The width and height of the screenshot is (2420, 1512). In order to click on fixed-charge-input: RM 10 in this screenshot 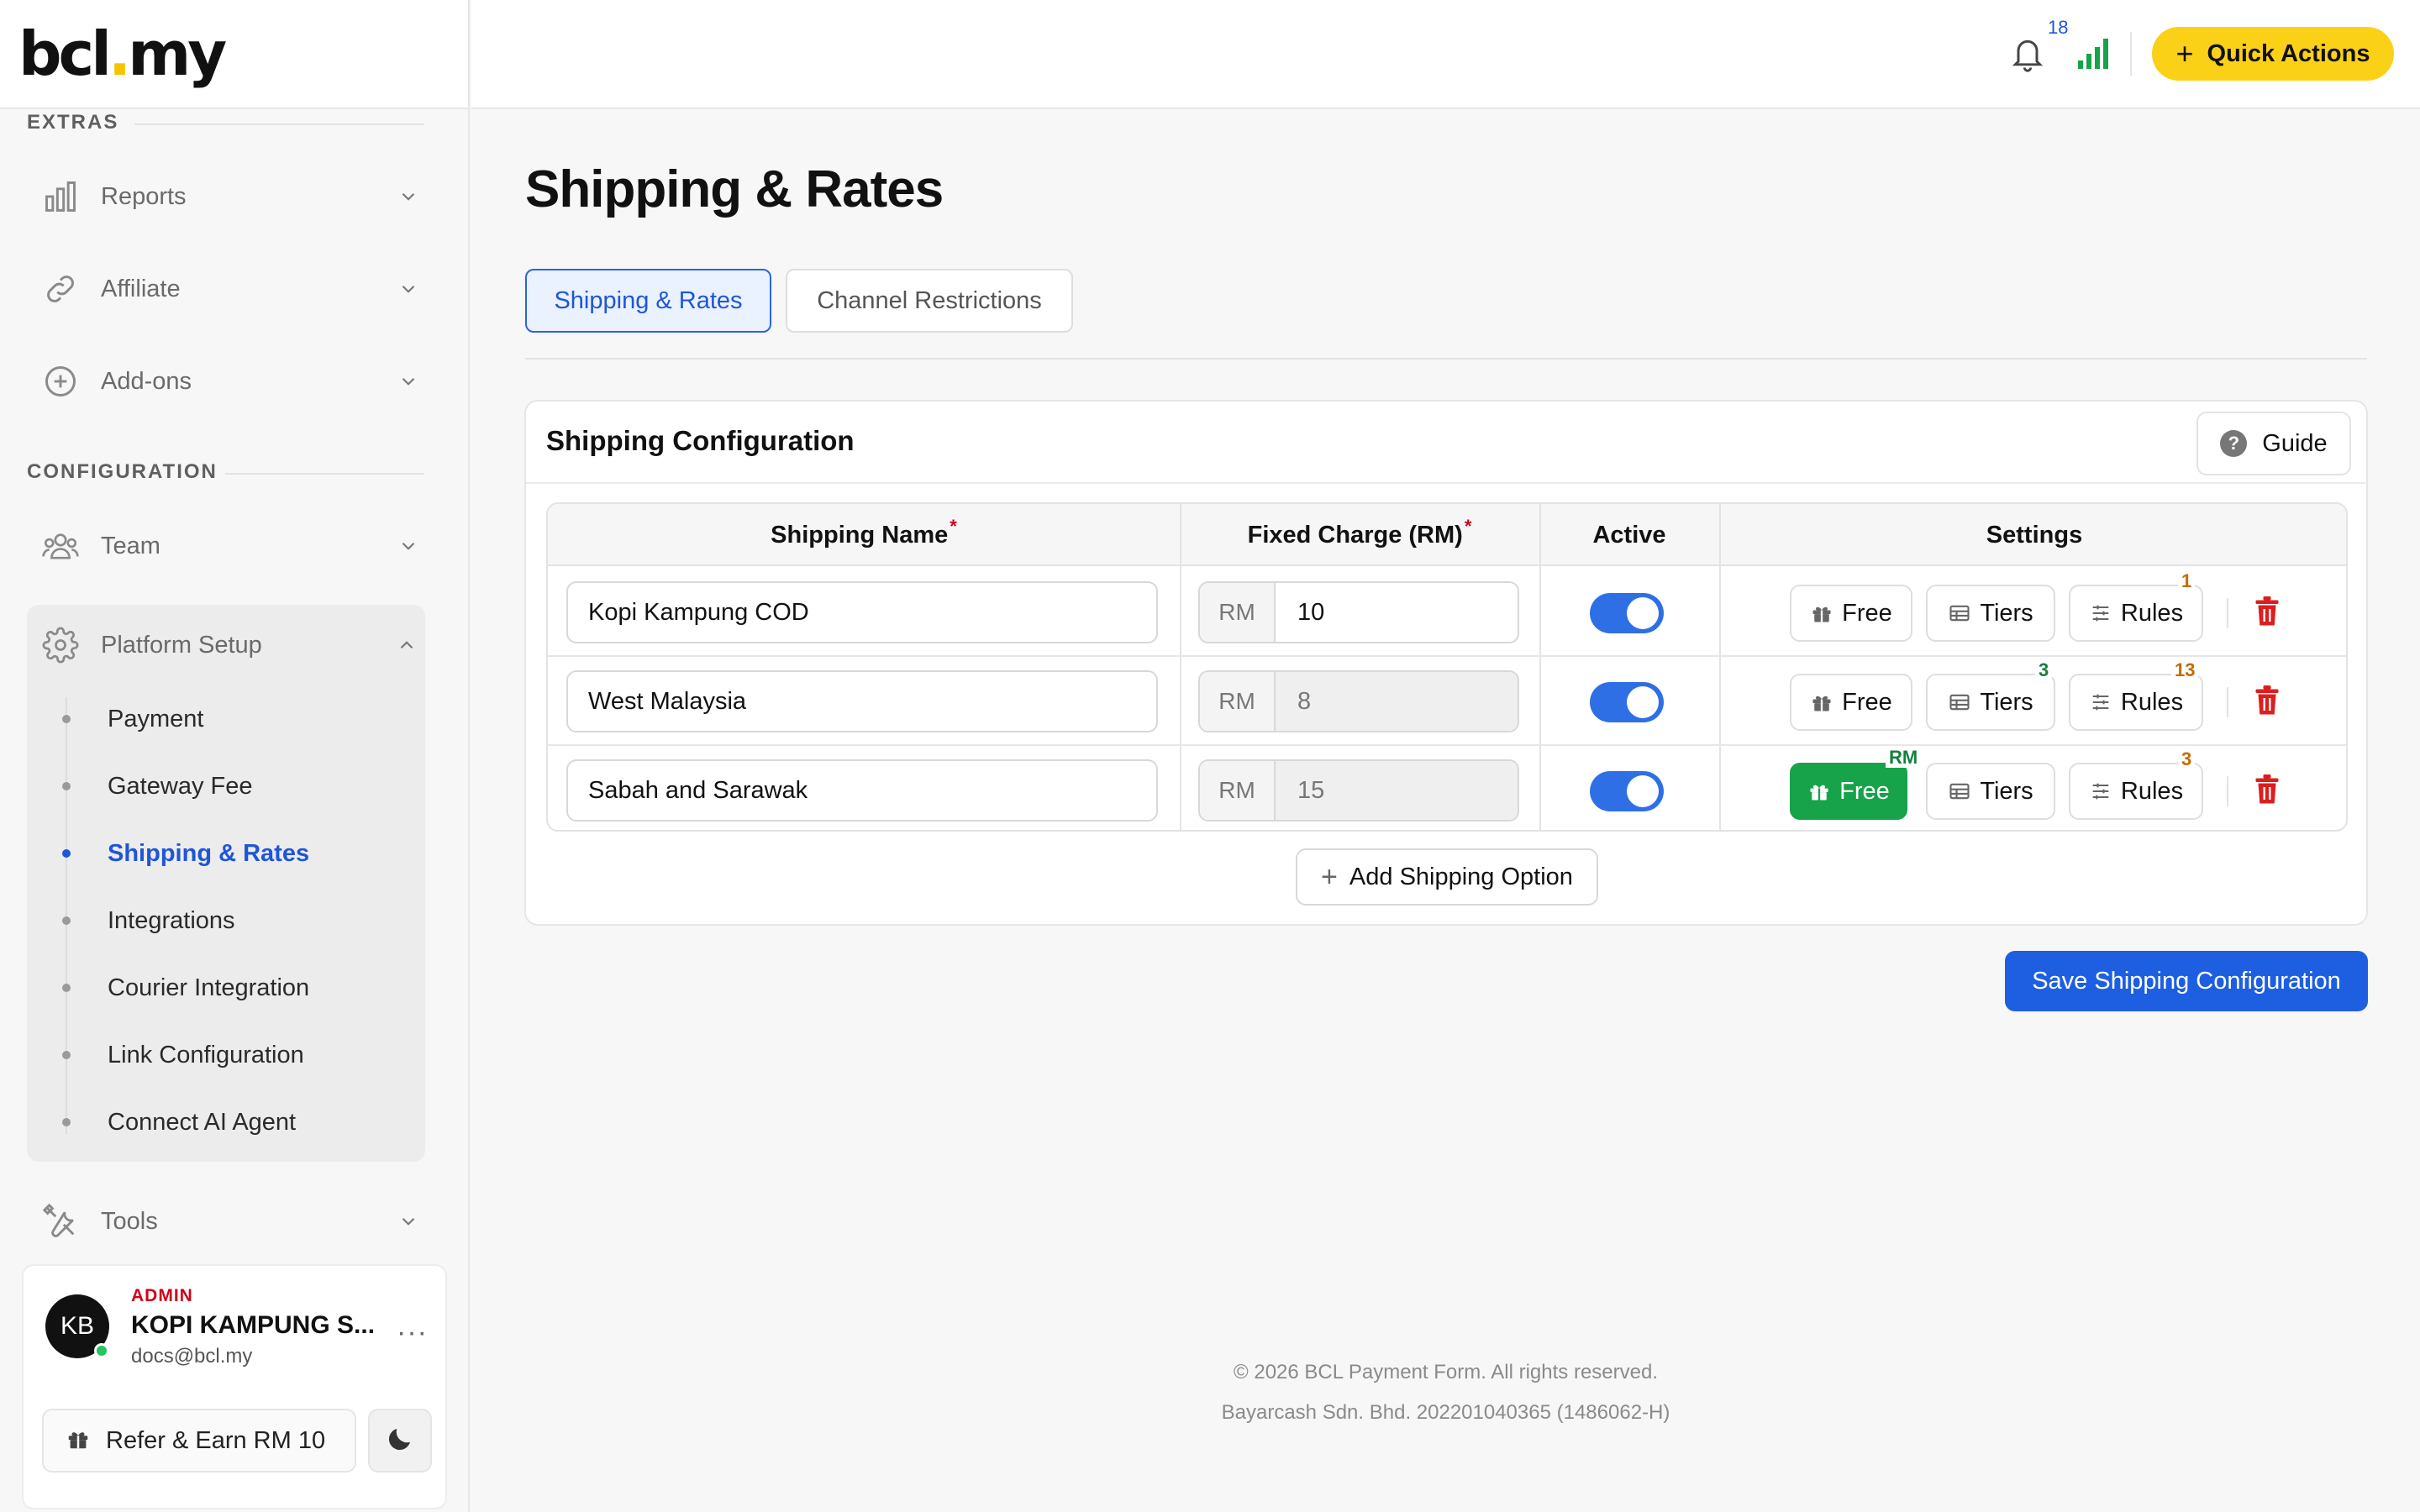, I will do `click(1358, 612)`.